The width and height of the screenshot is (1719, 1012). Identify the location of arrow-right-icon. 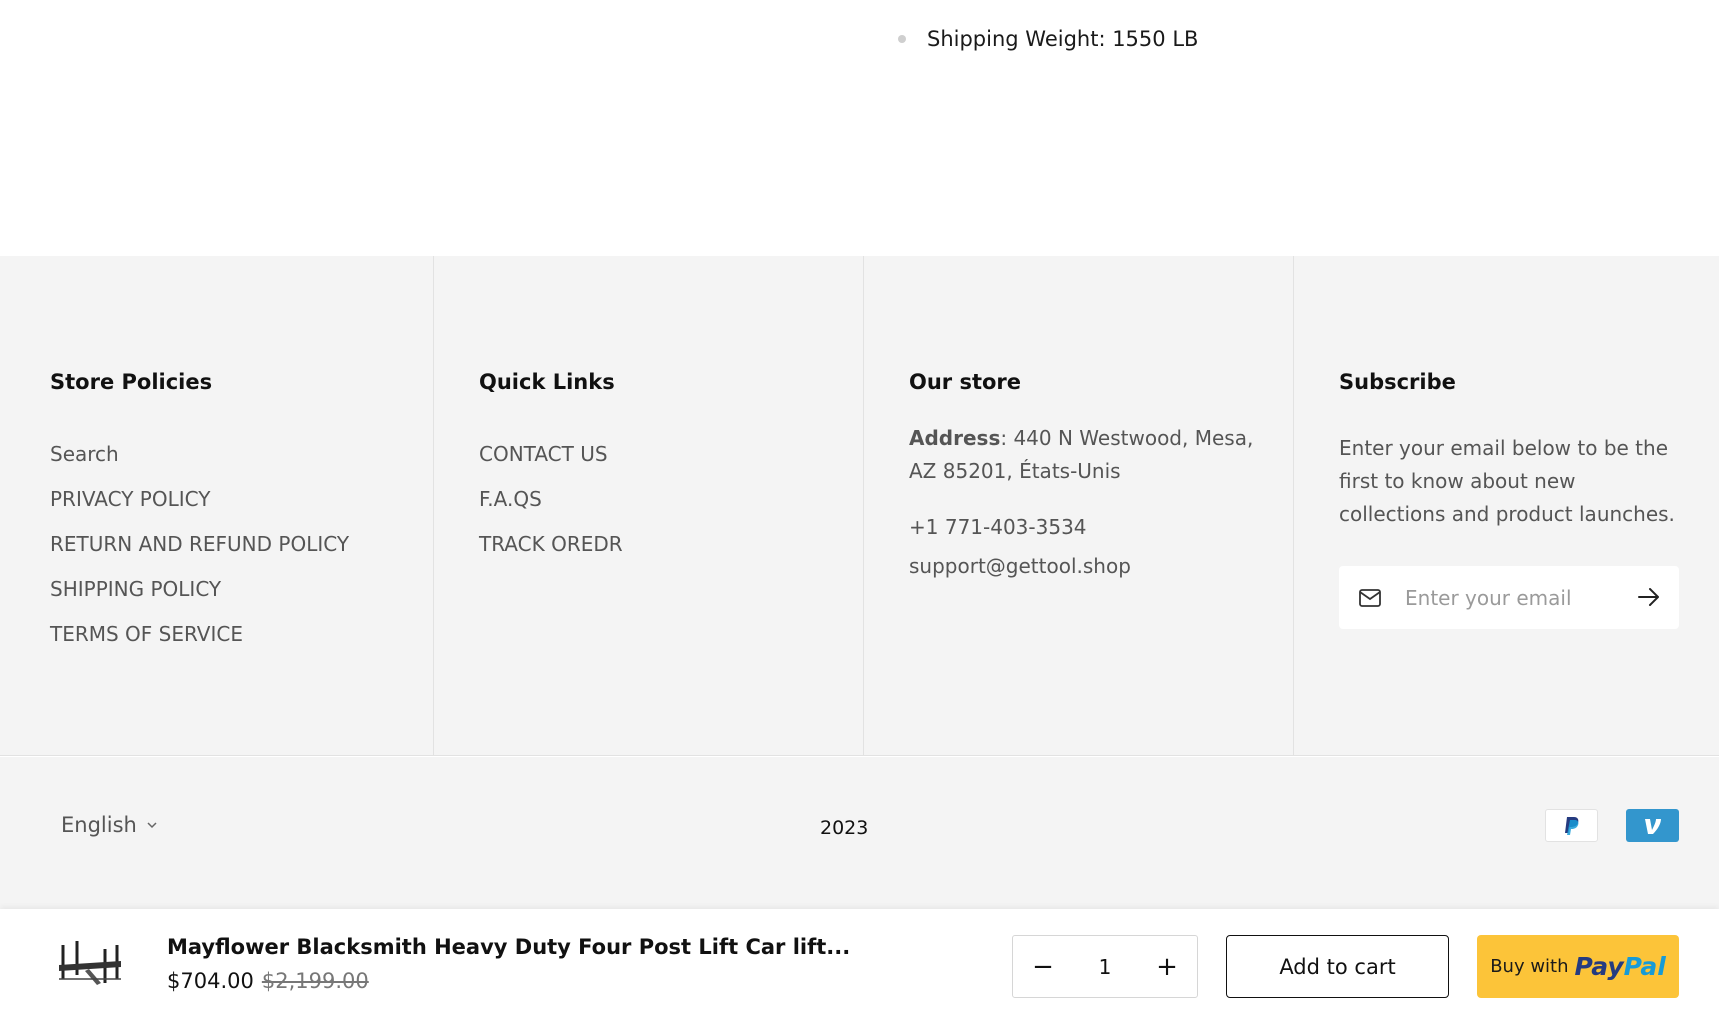
(1649, 597).